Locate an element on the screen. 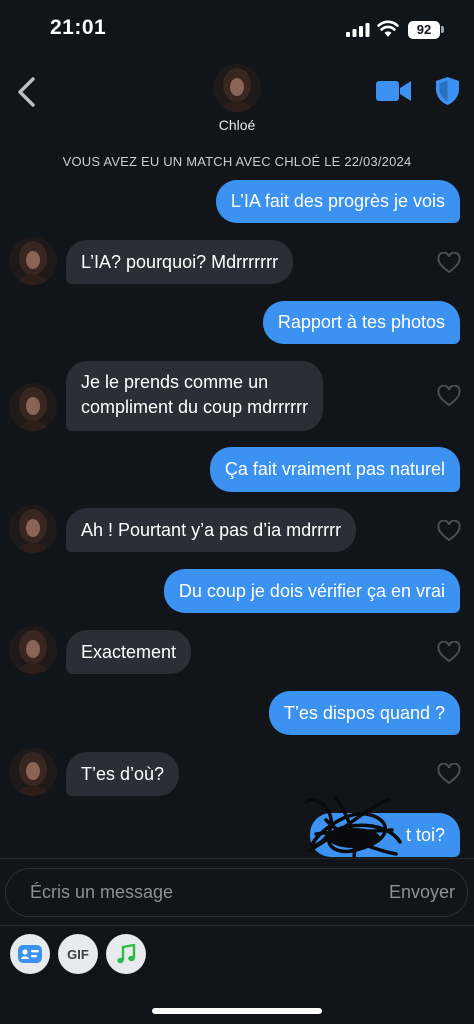 Image resolution: width=474 pixels, height=1024 pixels. message-sent: Rapport à tes photos is located at coordinates (361, 322).